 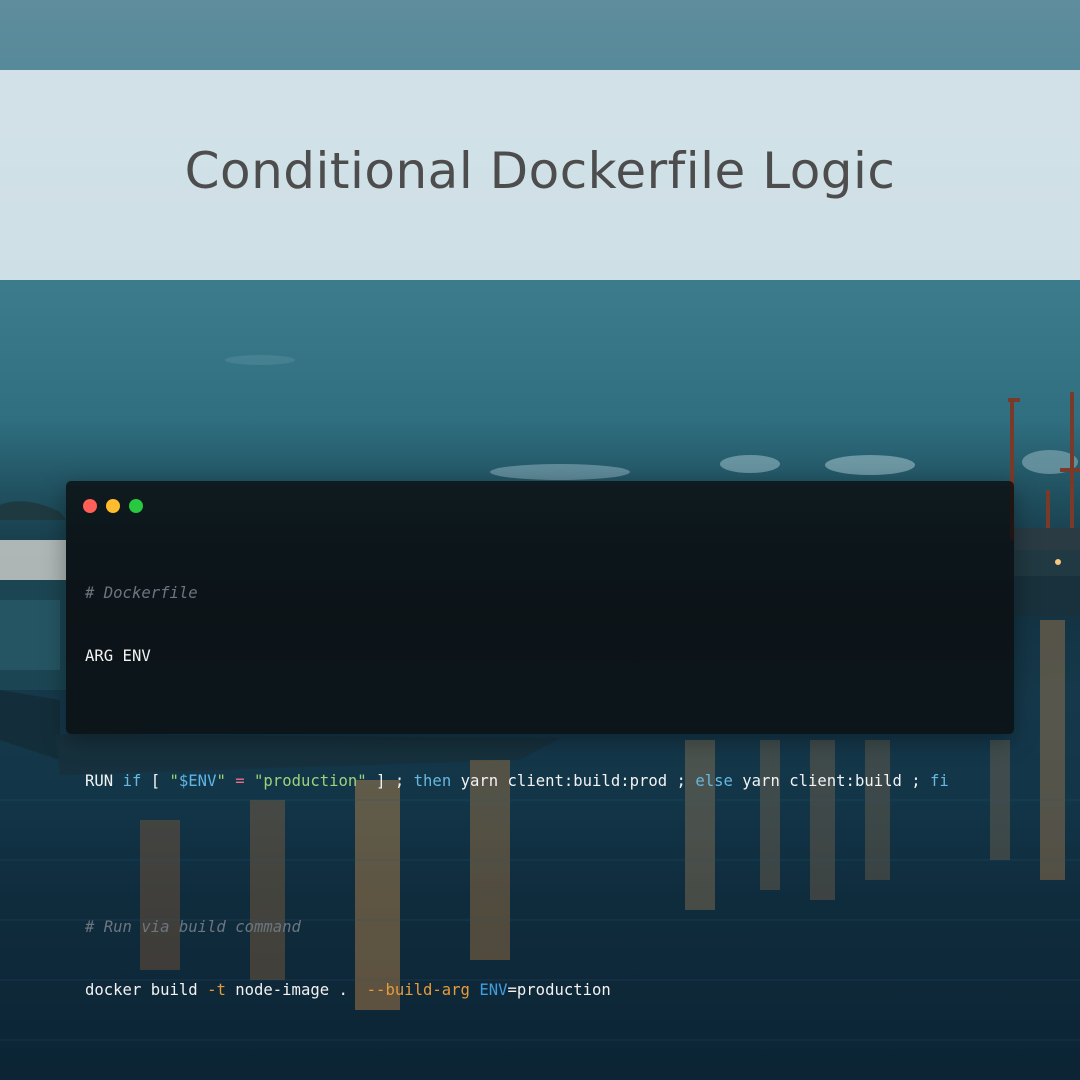 What do you see at coordinates (132, 781) in the screenshot?
I see `code-keyword: if` at bounding box center [132, 781].